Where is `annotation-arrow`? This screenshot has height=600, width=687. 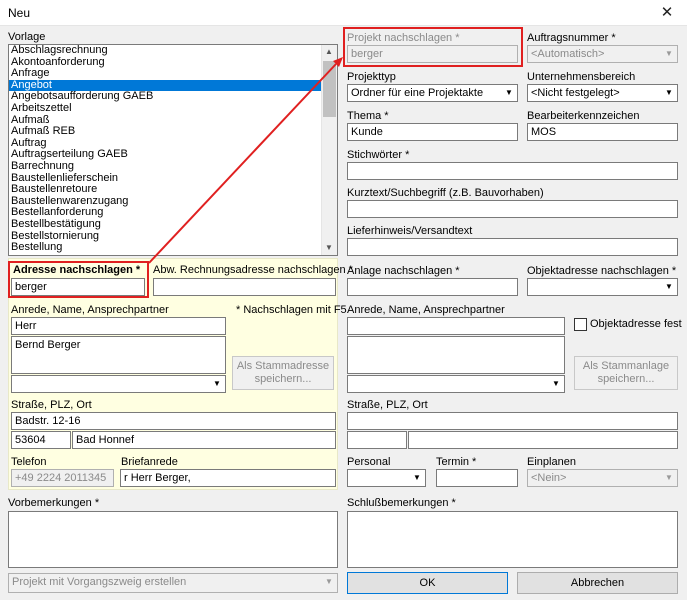 annotation-arrow is located at coordinates (245, 160).